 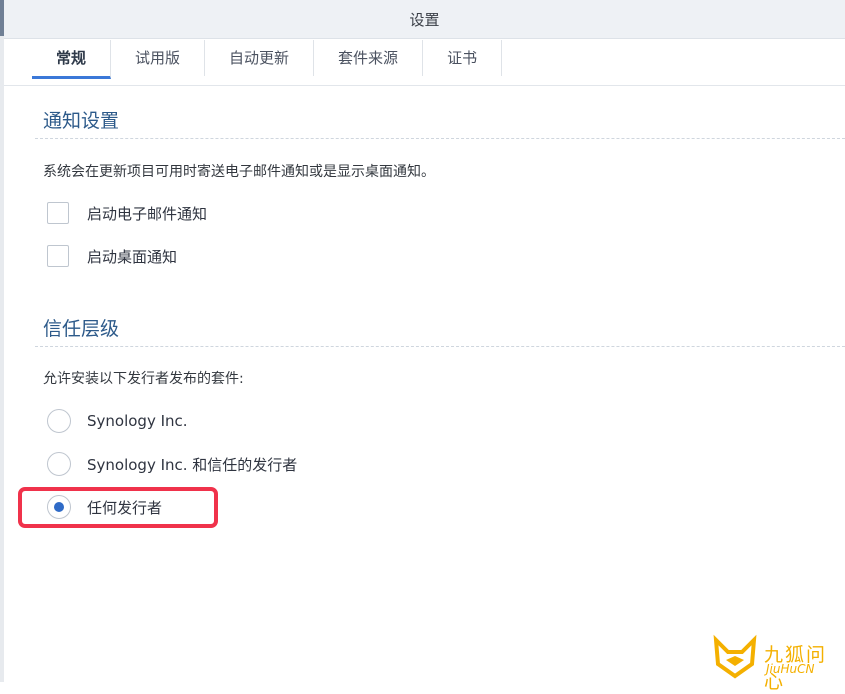 I want to click on tab-bar: 常规 试用版 自动更新 套件来源 证书, so click(x=267, y=59).